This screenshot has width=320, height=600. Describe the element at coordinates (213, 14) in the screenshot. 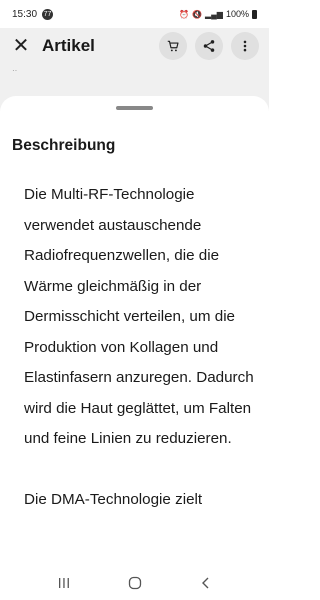

I see `signal-icon: ▂▄▆` at that location.